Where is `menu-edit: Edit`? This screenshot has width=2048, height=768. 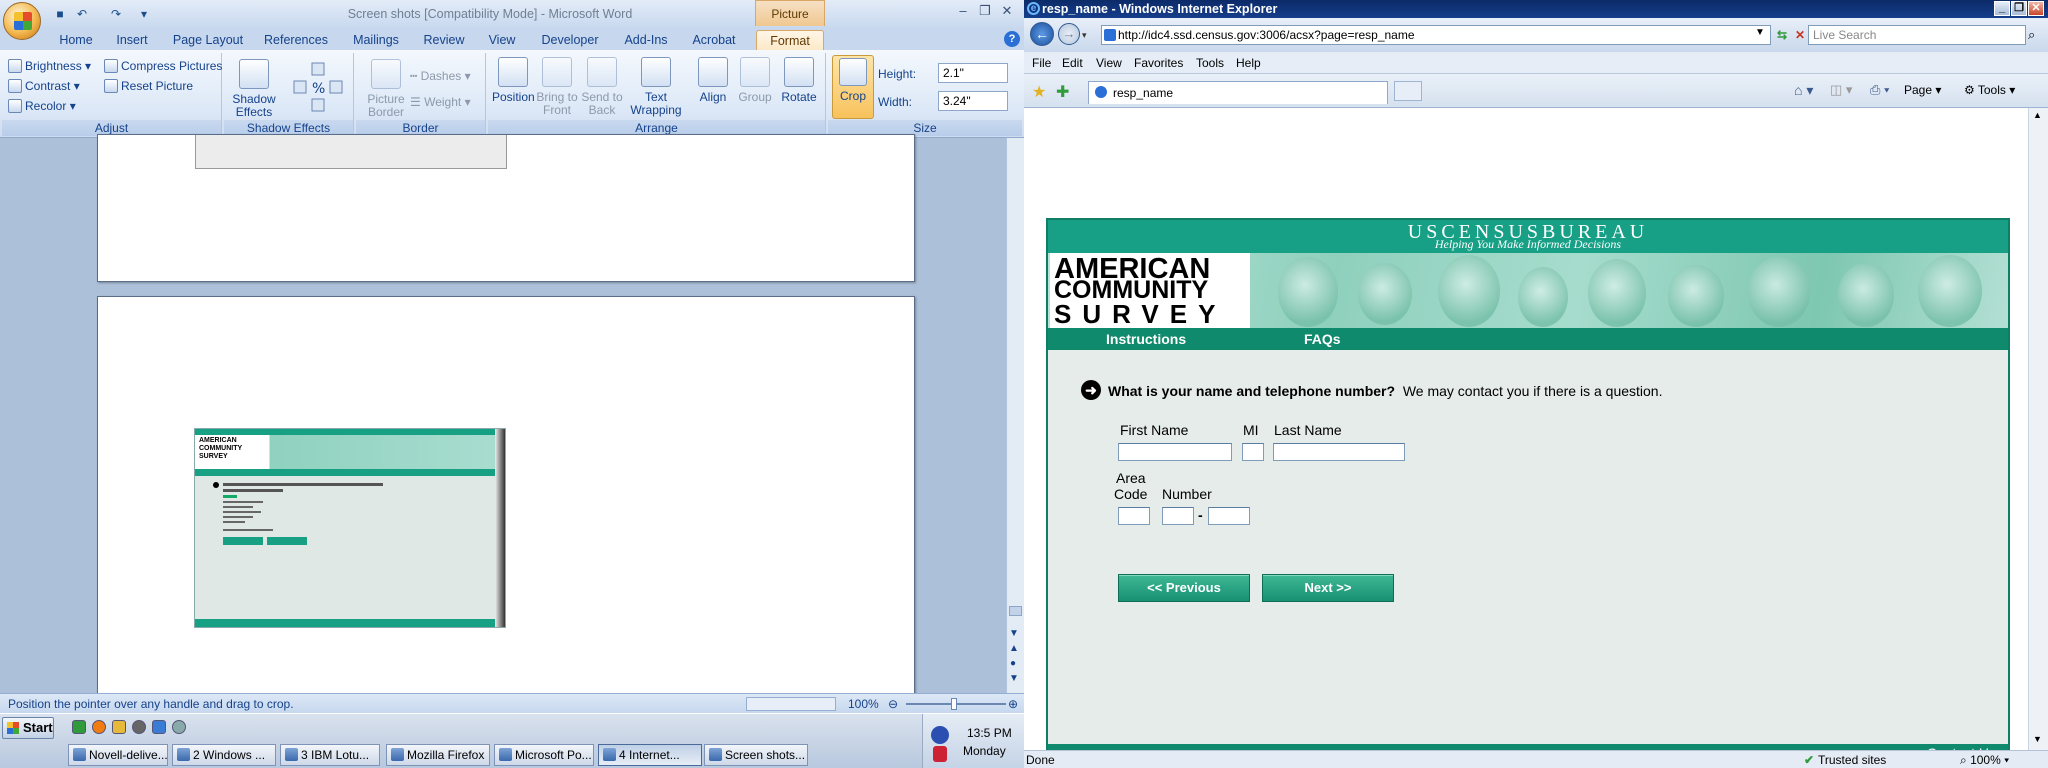
menu-edit: Edit is located at coordinates (1072, 63).